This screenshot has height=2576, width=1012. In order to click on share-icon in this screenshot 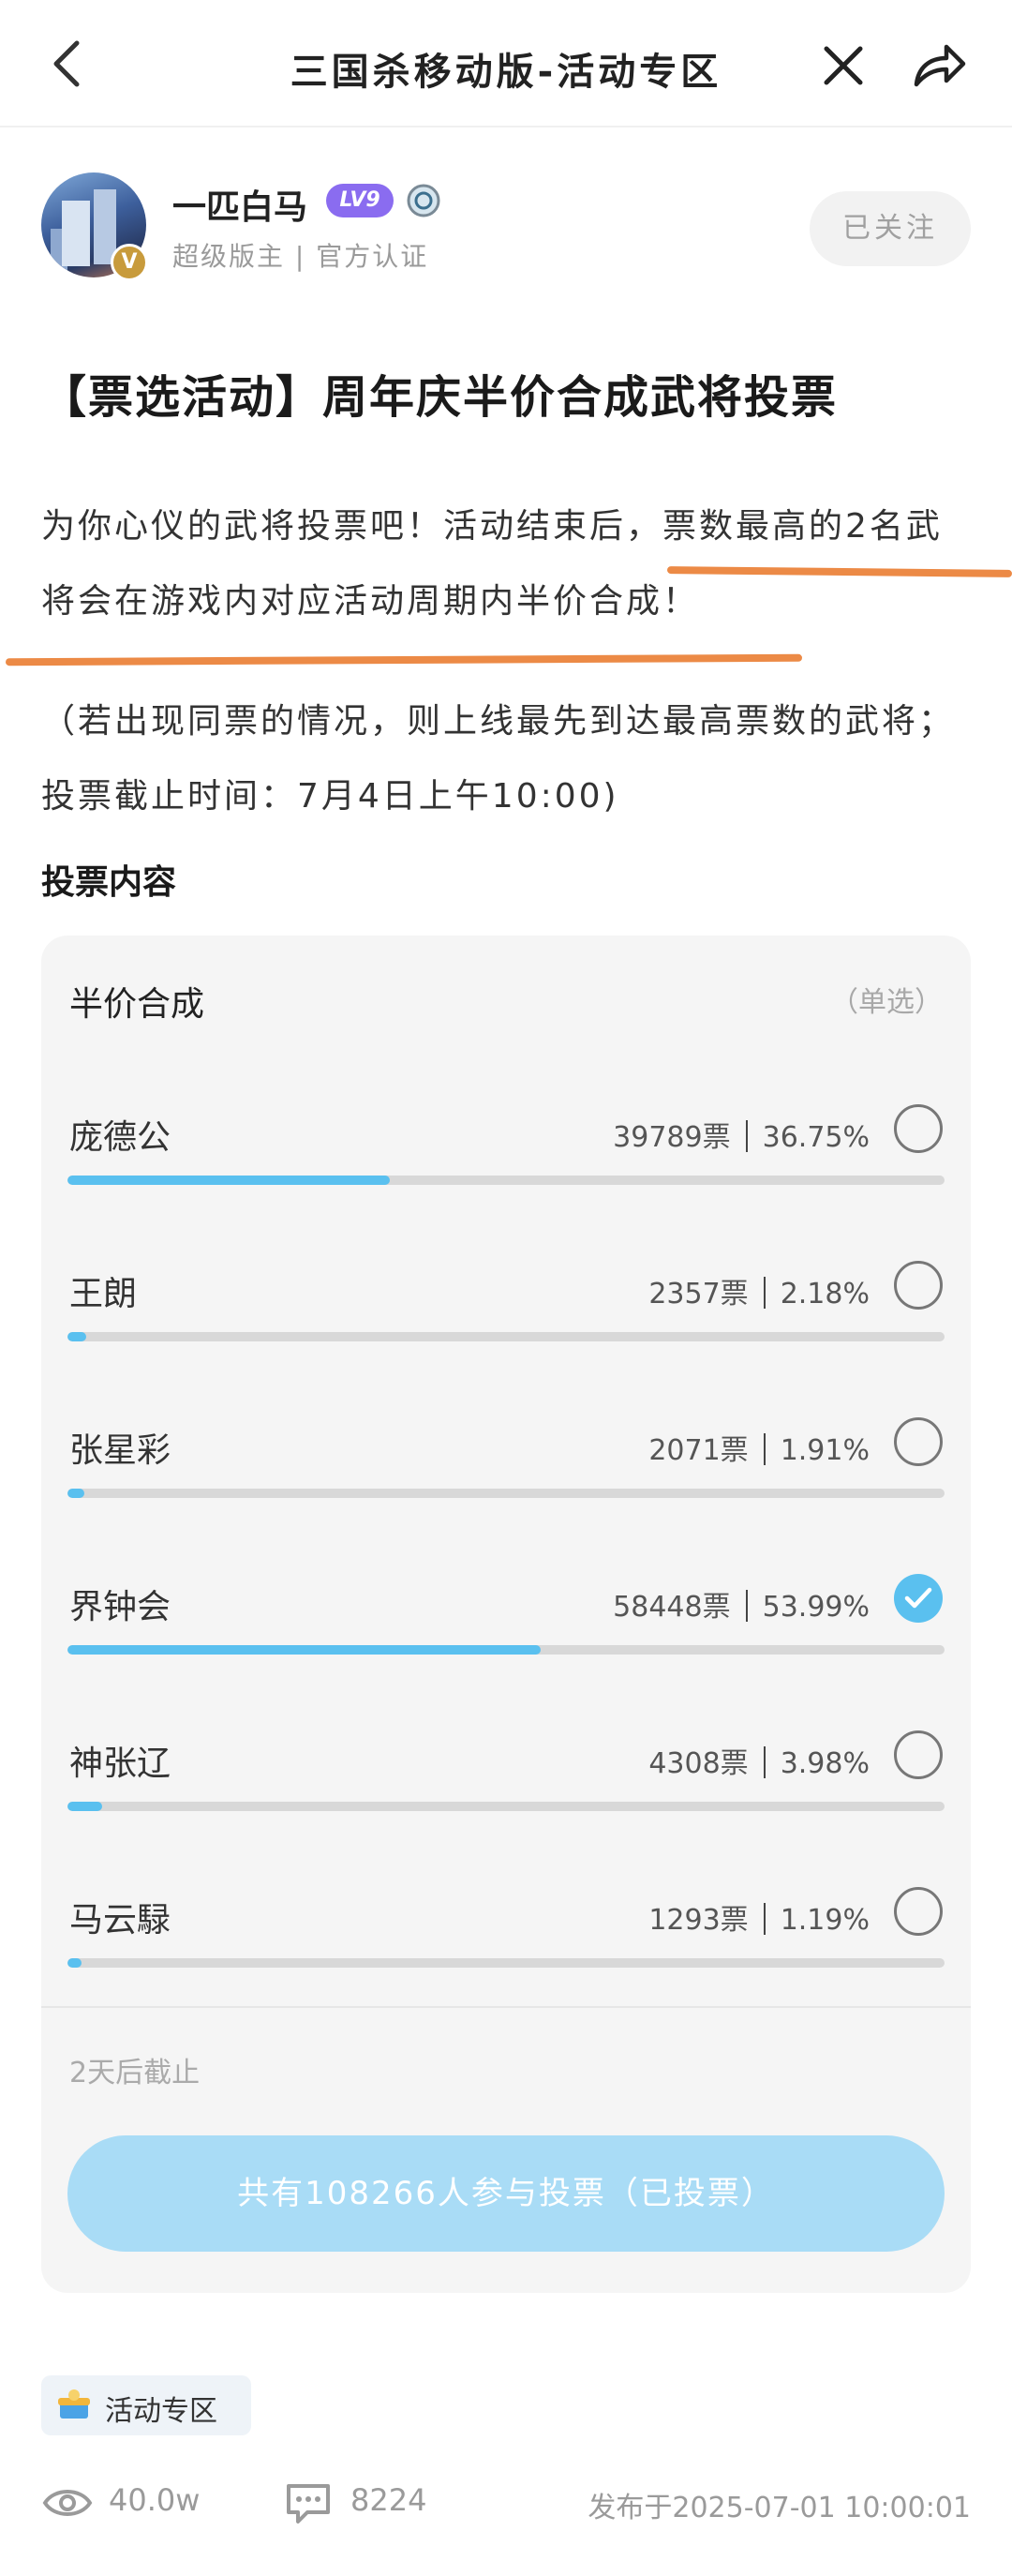, I will do `click(938, 65)`.